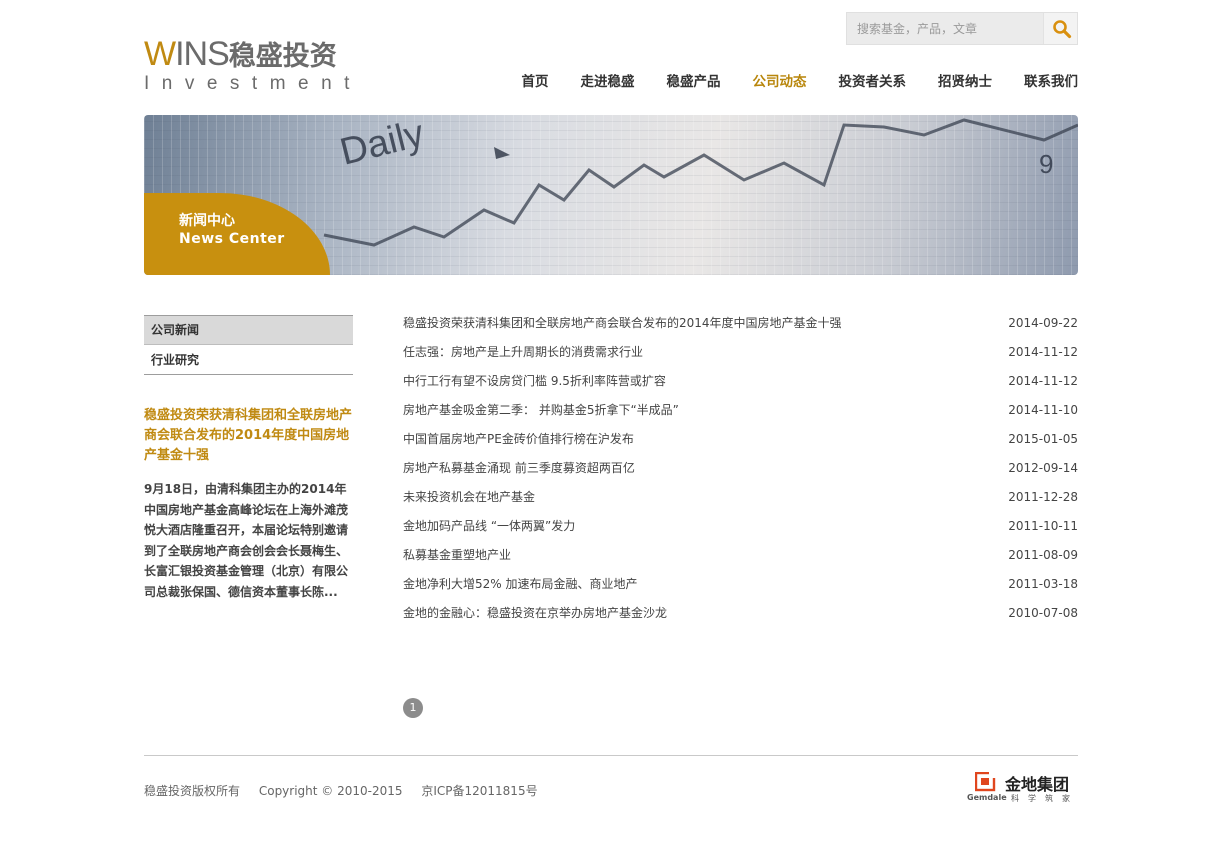  Describe the element at coordinates (520, 588) in the screenshot. I see `news-title: 金地净利大增52% 加速布局金融、商业地产` at that location.